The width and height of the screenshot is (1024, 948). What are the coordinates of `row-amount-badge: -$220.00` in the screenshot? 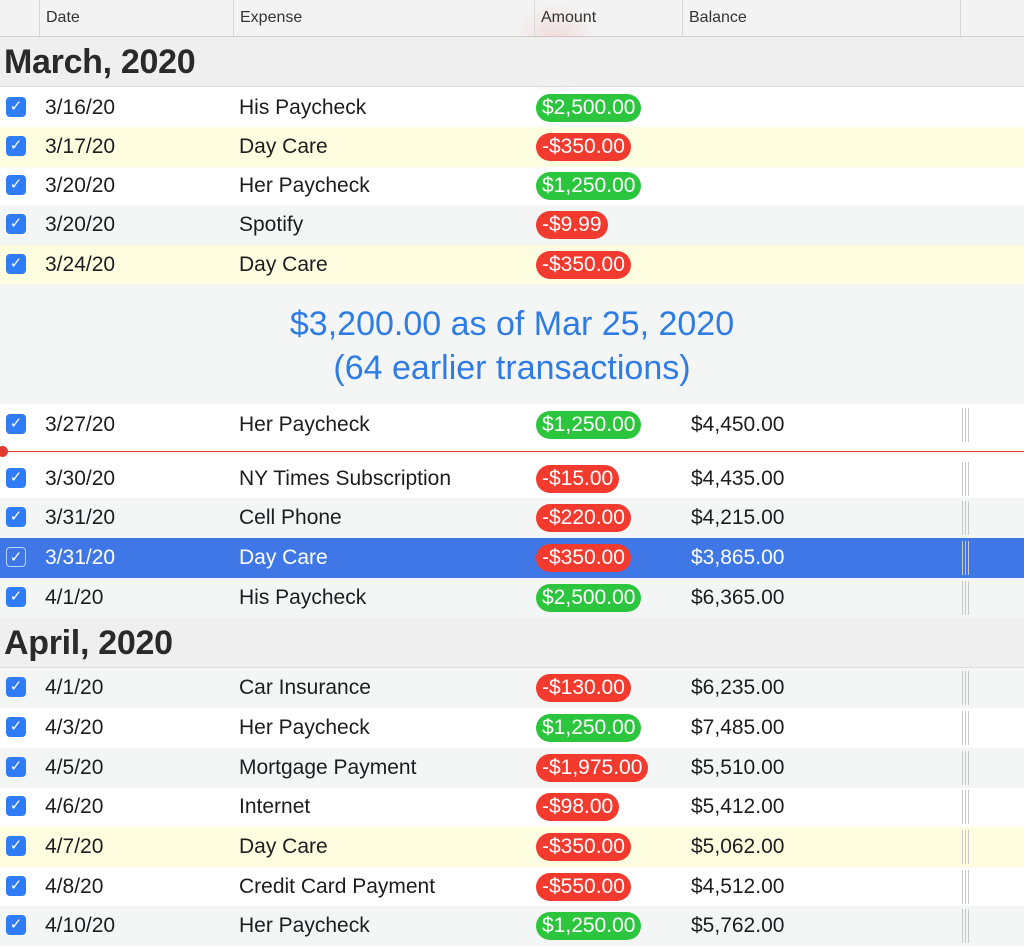 It's located at (583, 518).